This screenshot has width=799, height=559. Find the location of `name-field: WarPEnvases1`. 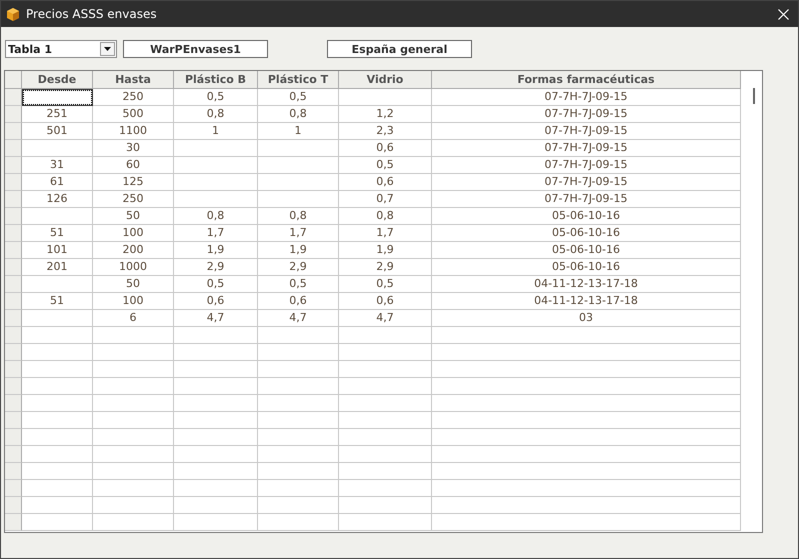

name-field: WarPEnvases1 is located at coordinates (195, 49).